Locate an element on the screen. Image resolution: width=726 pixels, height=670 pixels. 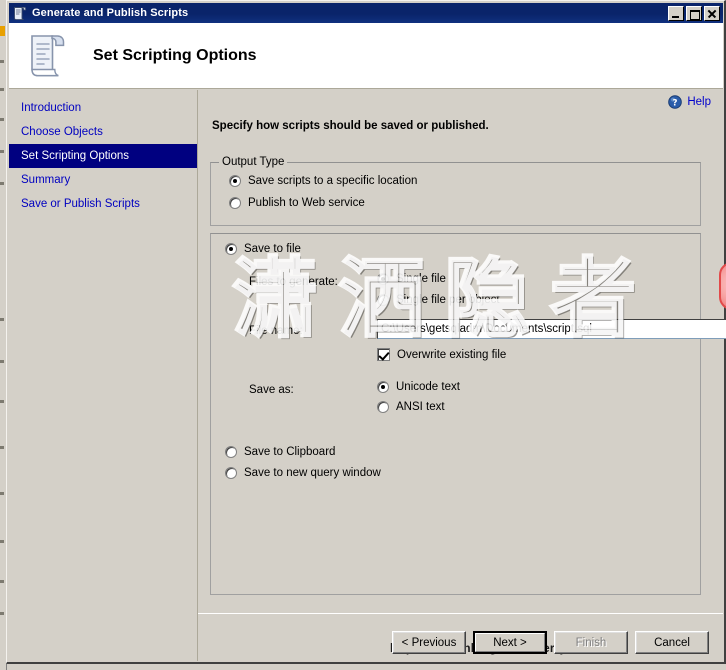
radio-label: Save to new query window is located at coordinates (312, 473).